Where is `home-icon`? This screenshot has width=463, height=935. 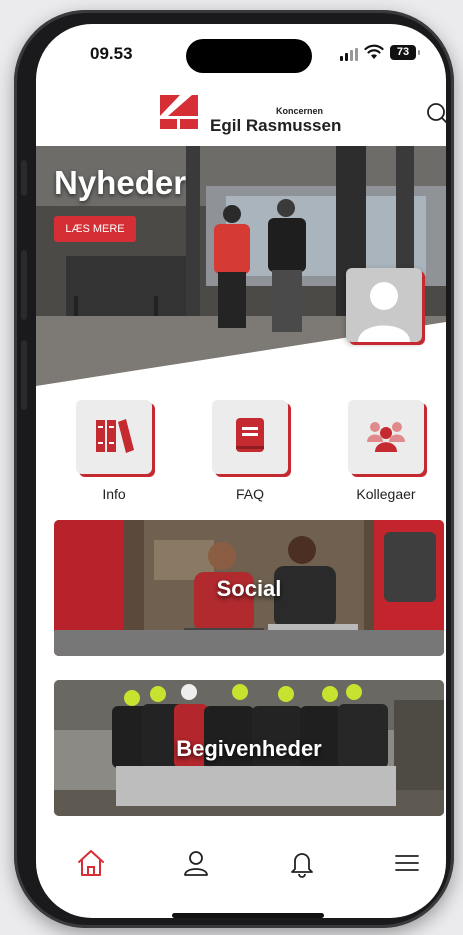
home-icon is located at coordinates (91, 863).